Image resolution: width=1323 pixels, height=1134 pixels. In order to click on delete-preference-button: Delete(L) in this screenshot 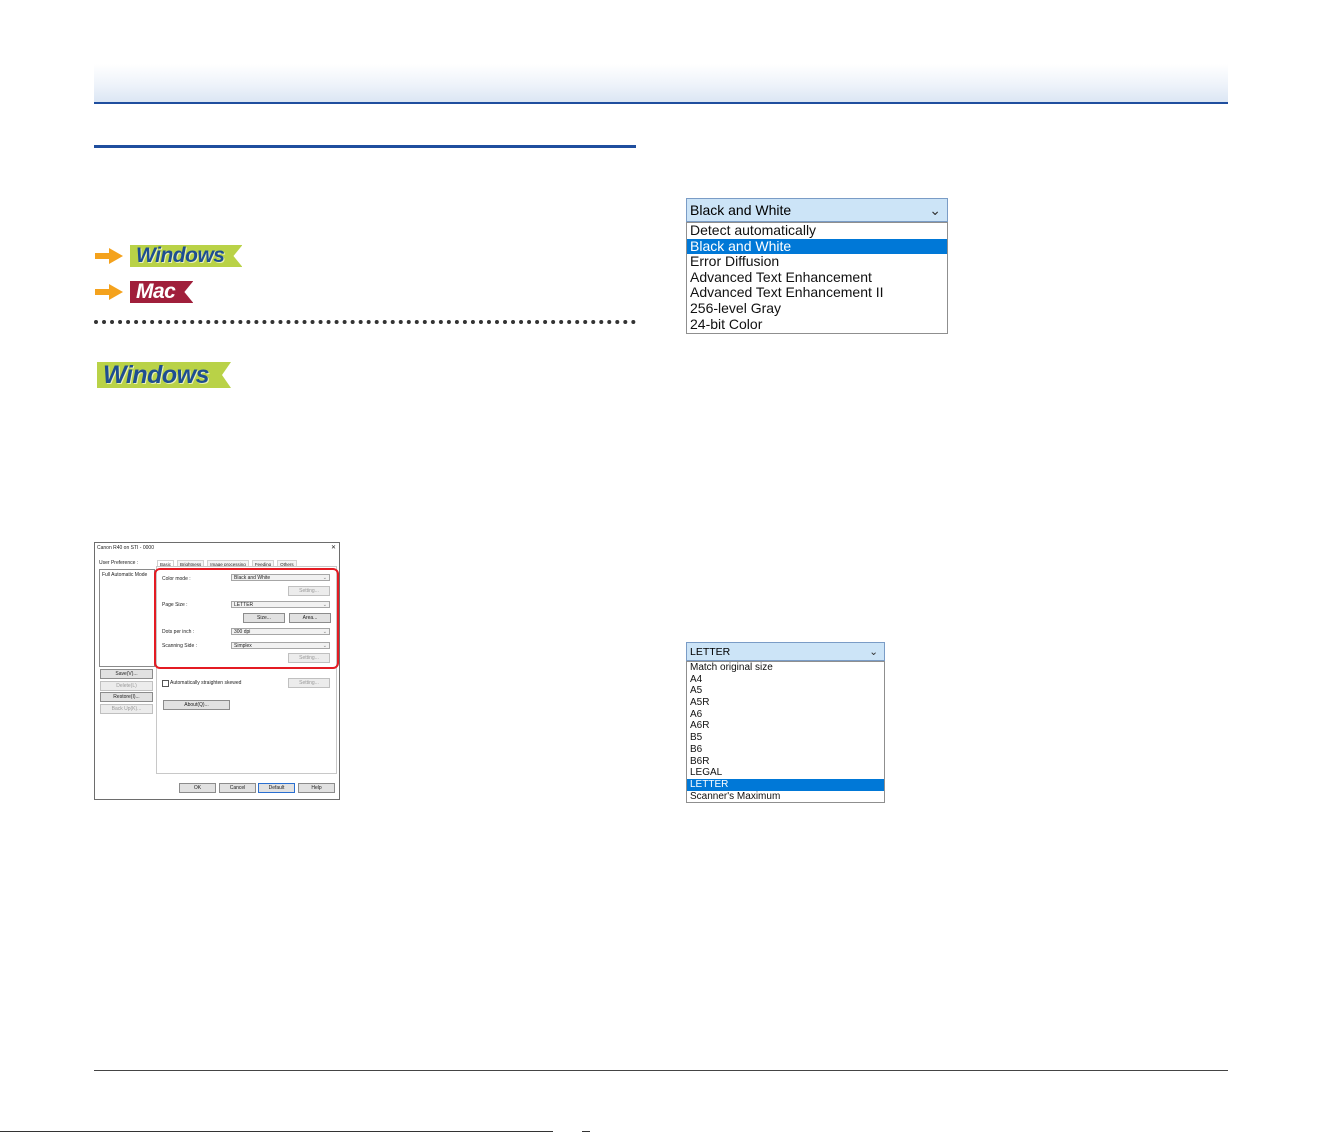, I will do `click(126, 686)`.